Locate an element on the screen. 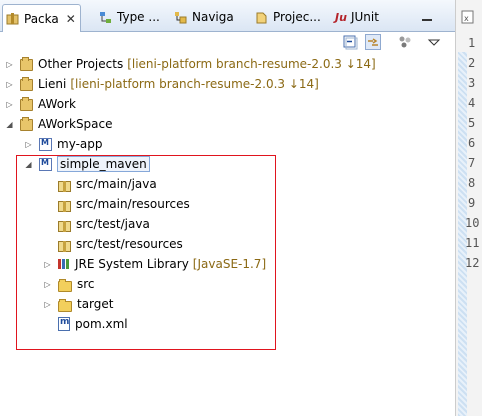 This screenshot has width=482, height=416. tree-item-label: Lieni is located at coordinates (52, 84).